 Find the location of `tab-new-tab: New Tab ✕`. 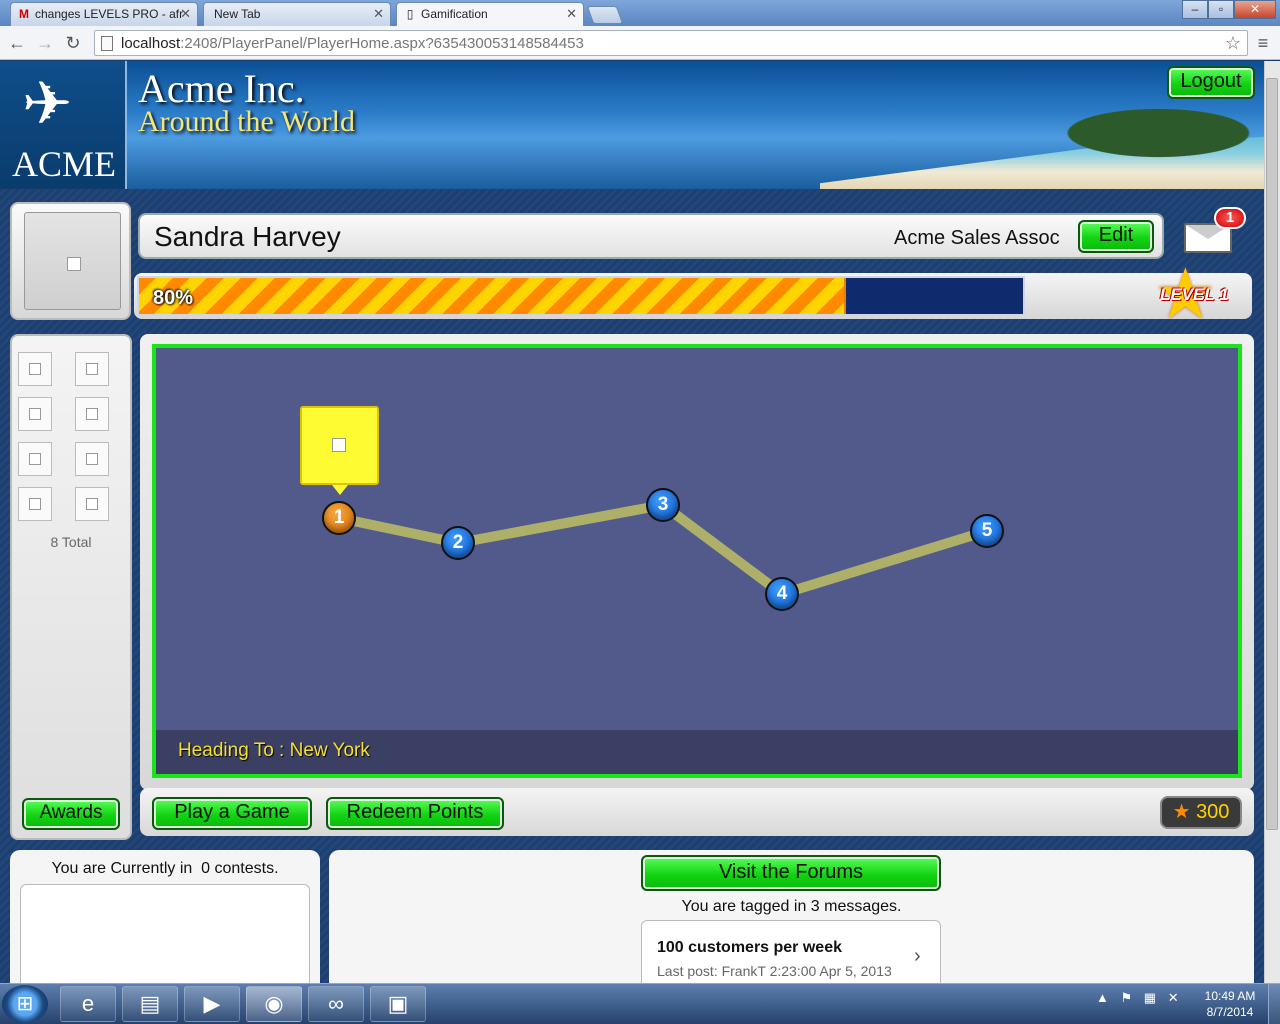

tab-new-tab: New Tab ✕ is located at coordinates (297, 14).